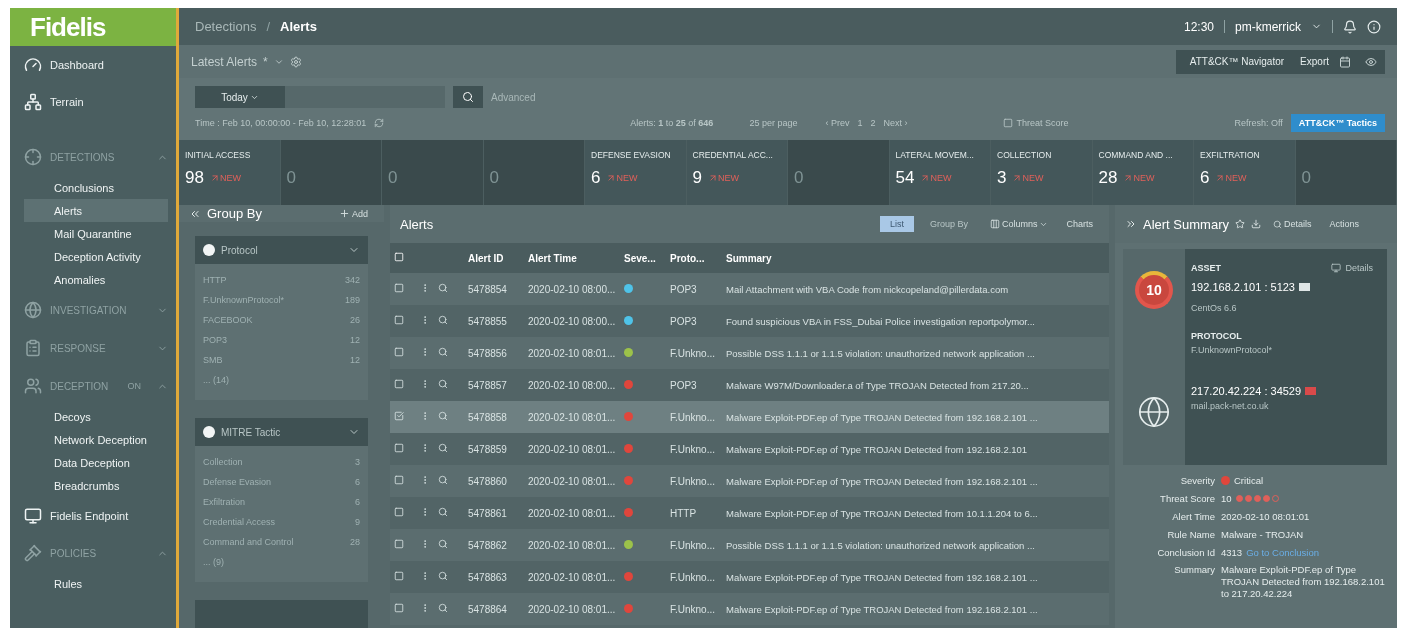 This screenshot has height=628, width=1409. I want to click on group-item: Command and Control, so click(248, 542).